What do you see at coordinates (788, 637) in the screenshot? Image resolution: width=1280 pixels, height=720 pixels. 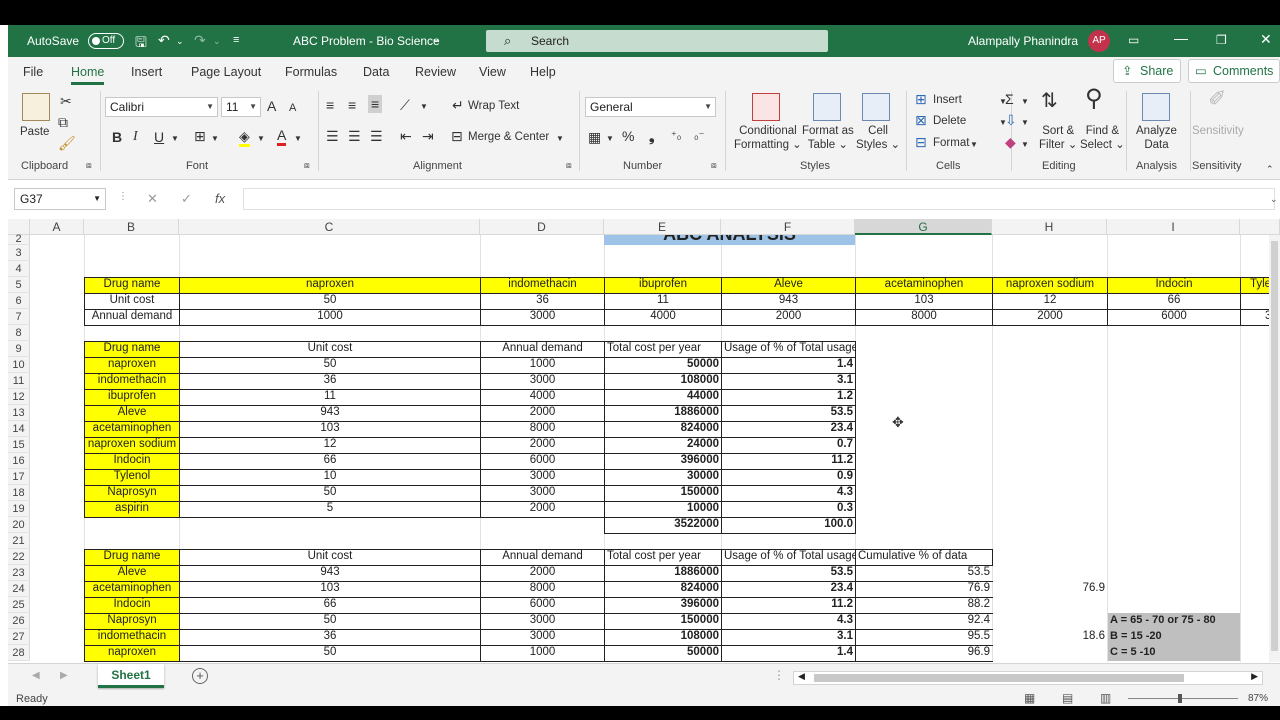 I see `t3-usage: 3.1` at bounding box center [788, 637].